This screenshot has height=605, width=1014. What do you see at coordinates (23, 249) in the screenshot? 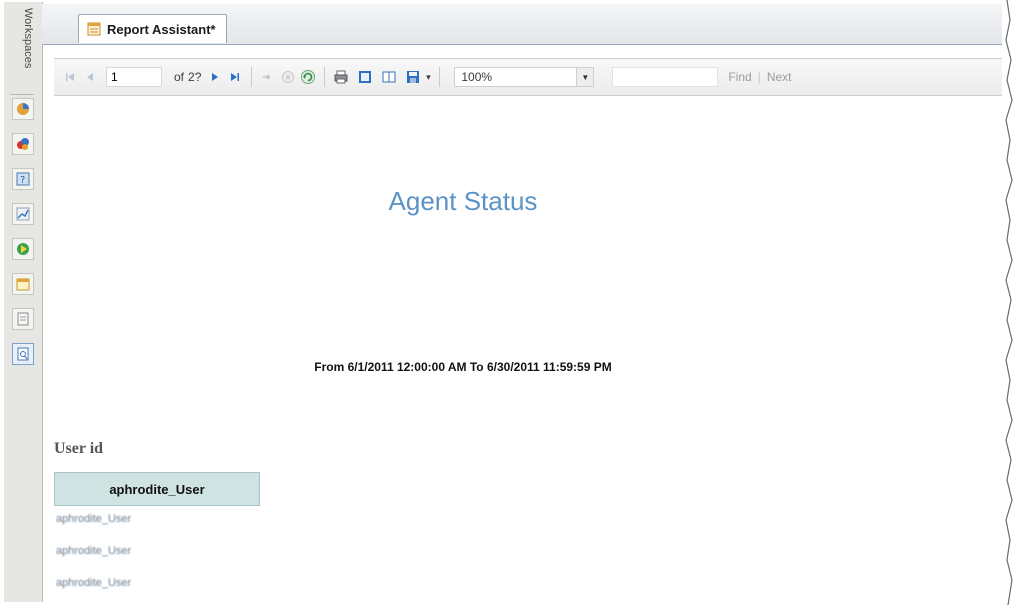
I see `play-green-icon` at bounding box center [23, 249].